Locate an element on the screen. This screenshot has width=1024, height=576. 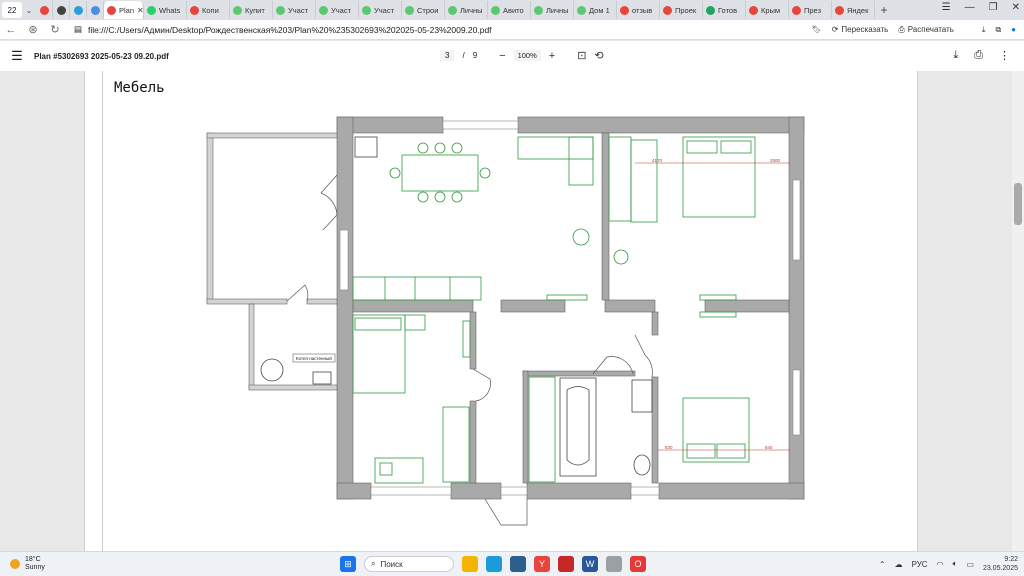
zoom-level: 100% is located at coordinates (527, 55).